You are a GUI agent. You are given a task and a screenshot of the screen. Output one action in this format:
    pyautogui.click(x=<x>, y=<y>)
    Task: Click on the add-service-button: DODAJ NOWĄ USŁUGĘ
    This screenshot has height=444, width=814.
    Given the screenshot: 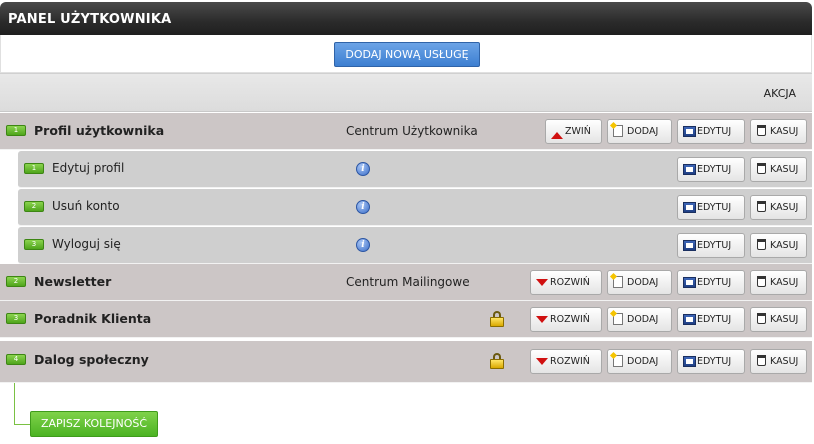 What is the action you would take?
    pyautogui.click(x=407, y=54)
    